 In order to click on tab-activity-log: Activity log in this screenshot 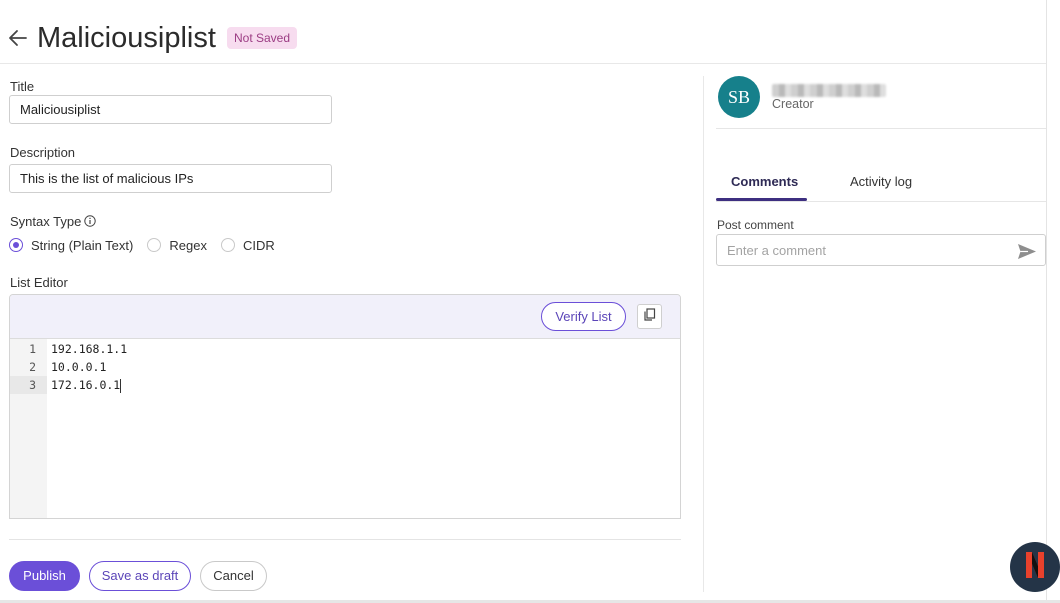, I will do `click(881, 181)`.